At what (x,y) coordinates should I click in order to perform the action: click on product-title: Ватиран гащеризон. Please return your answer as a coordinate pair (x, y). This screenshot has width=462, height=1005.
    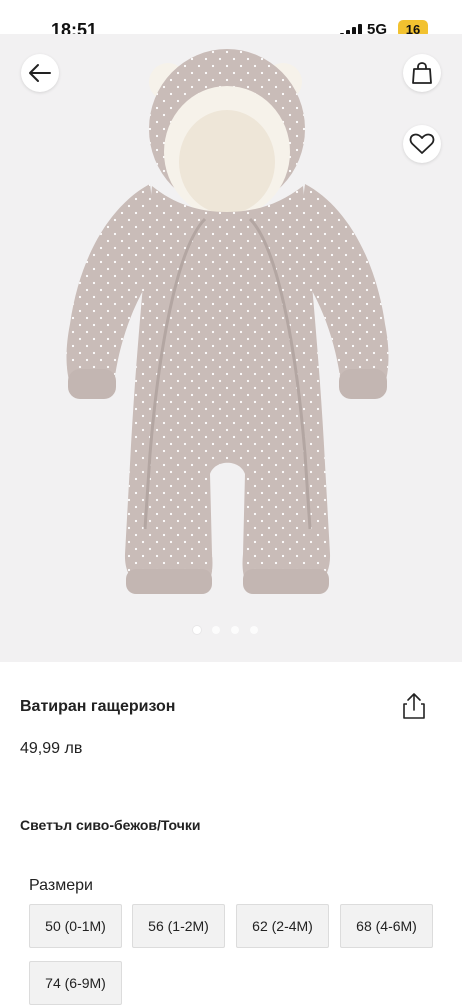
    Looking at the image, I should click on (98, 706).